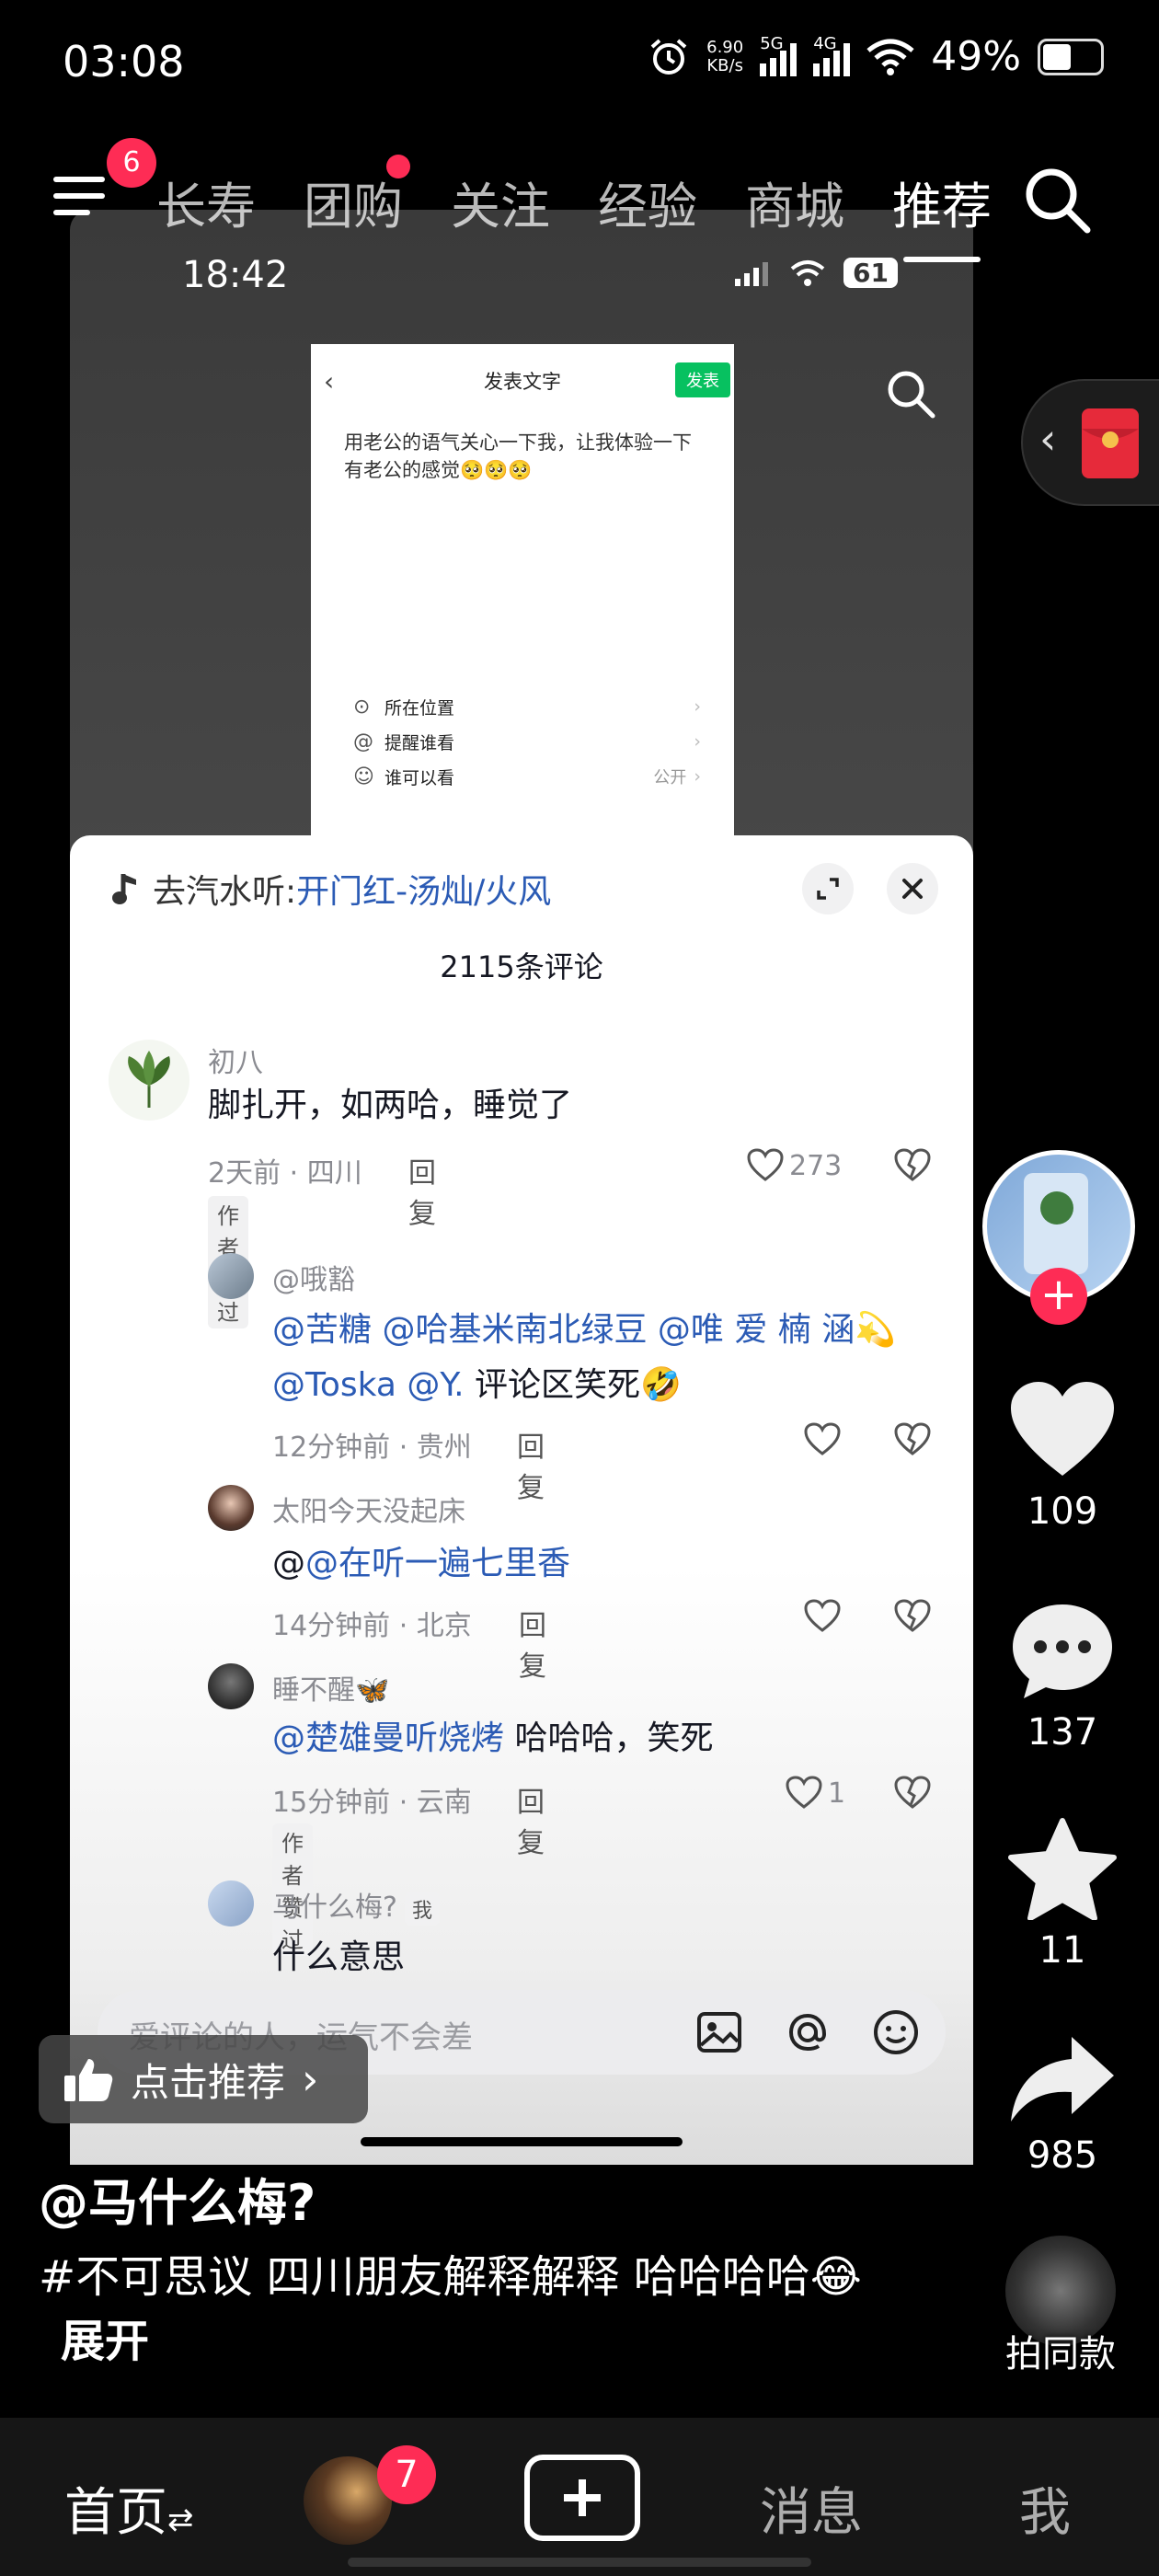 This screenshot has height=2576, width=1159. I want to click on same-style-button: 拍同款, so click(1061, 2306).